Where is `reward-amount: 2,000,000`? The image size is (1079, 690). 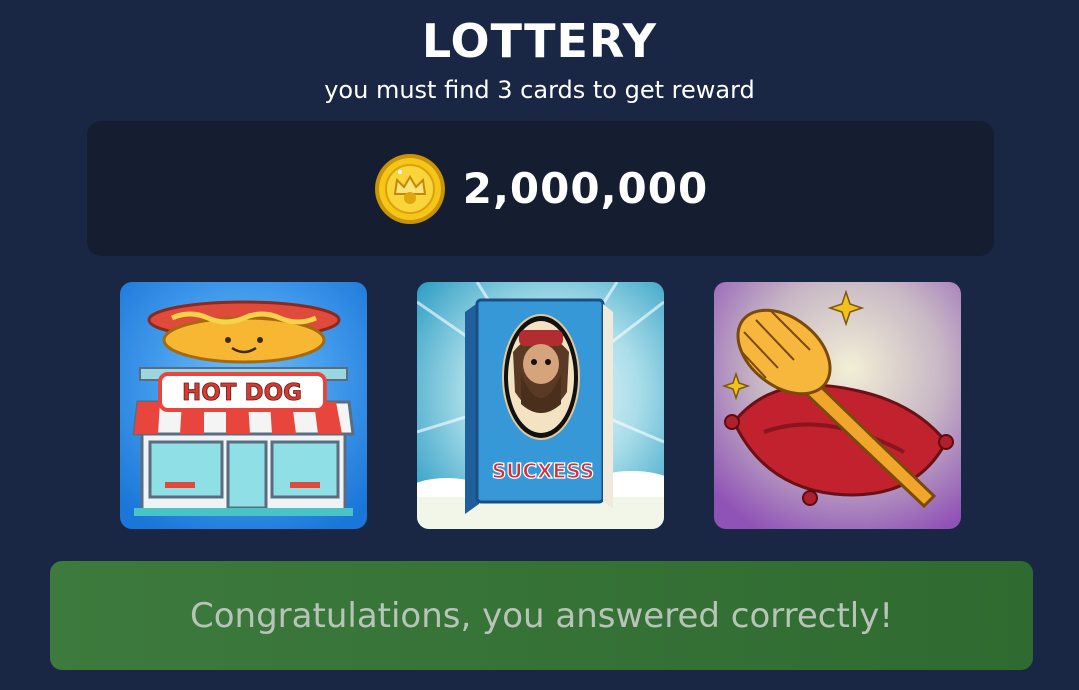 reward-amount: 2,000,000 is located at coordinates (585, 188).